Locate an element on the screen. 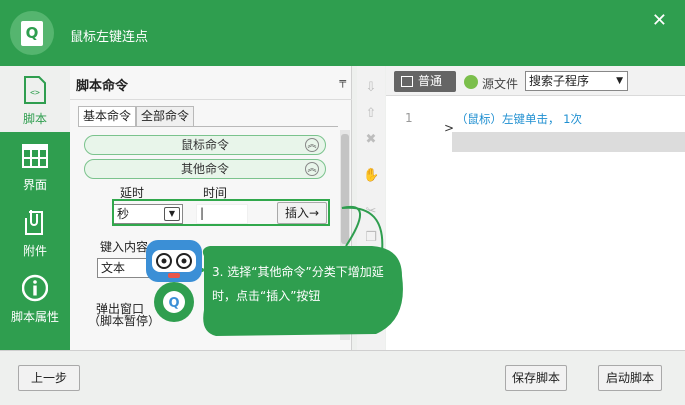 The width and height of the screenshot is (685, 405). svg-text: Q is located at coordinates (173, 303).